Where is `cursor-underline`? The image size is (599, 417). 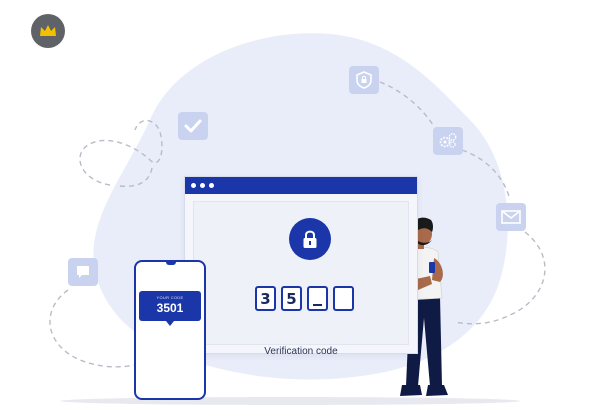
cursor-underline is located at coordinates (317, 304).